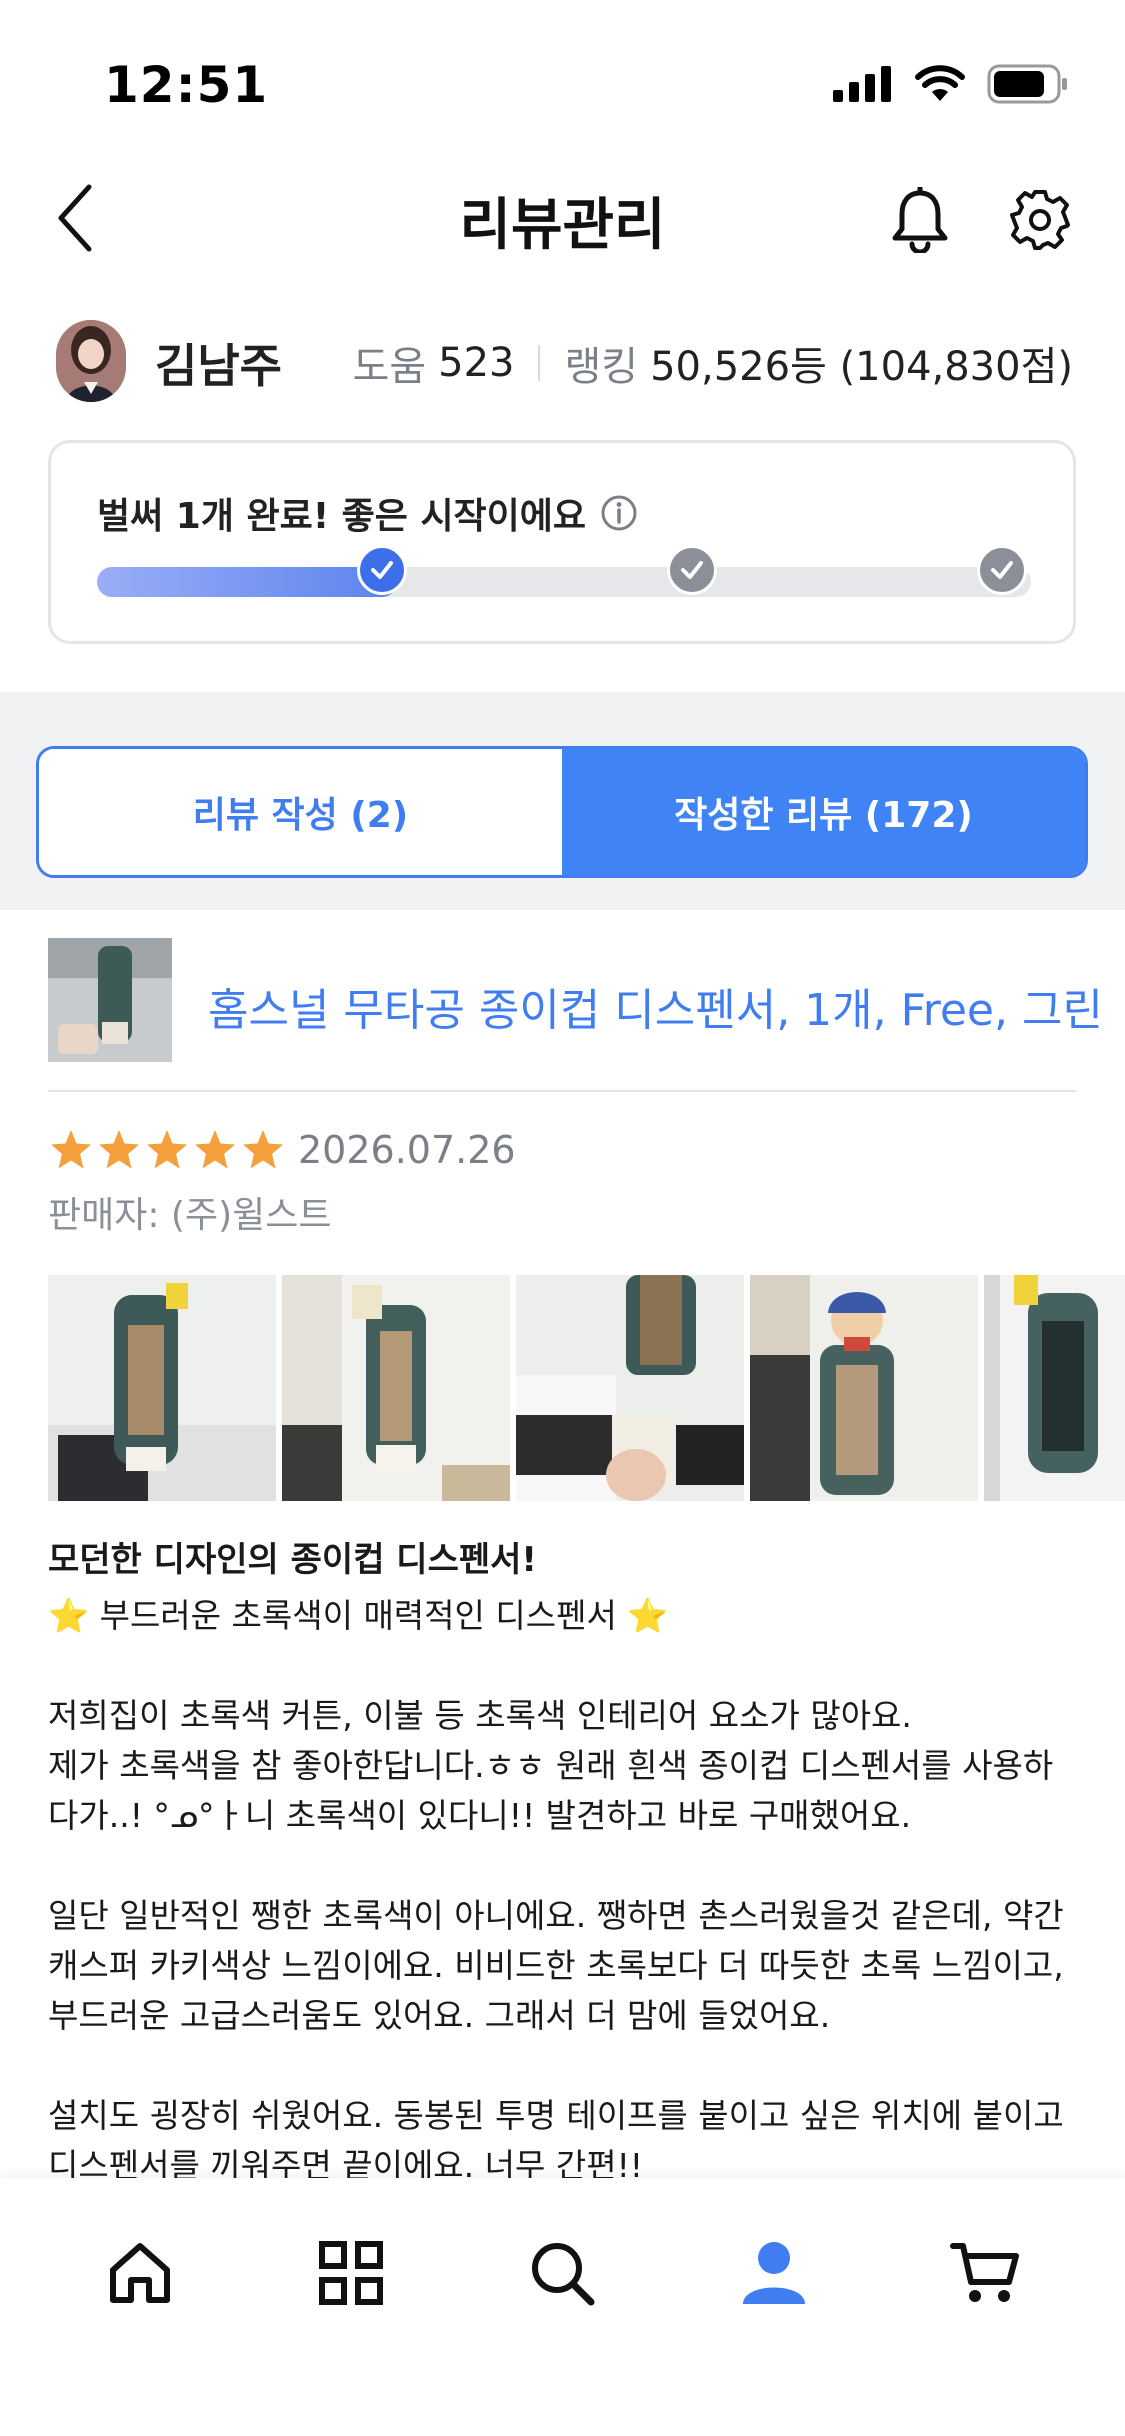  Describe the element at coordinates (342, 516) in the screenshot. I see `progress-message: 벌써 1개 완료! 좋은 시작이에요` at that location.